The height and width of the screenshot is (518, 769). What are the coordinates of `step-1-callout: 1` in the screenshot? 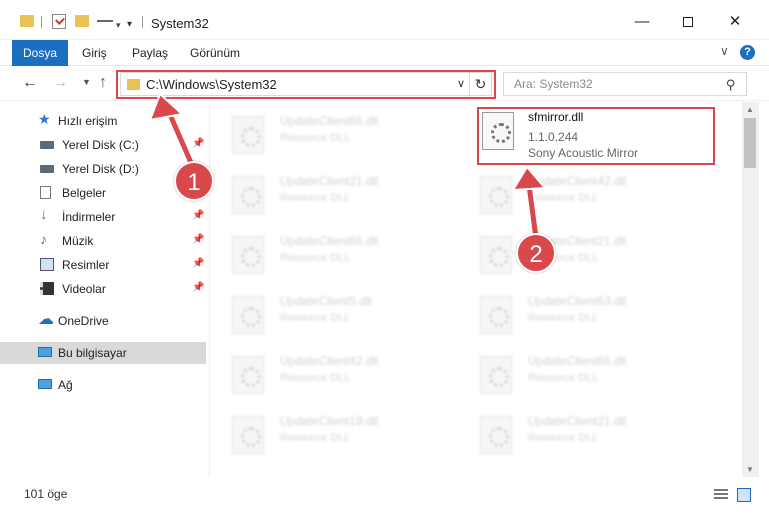 It's located at (194, 181).